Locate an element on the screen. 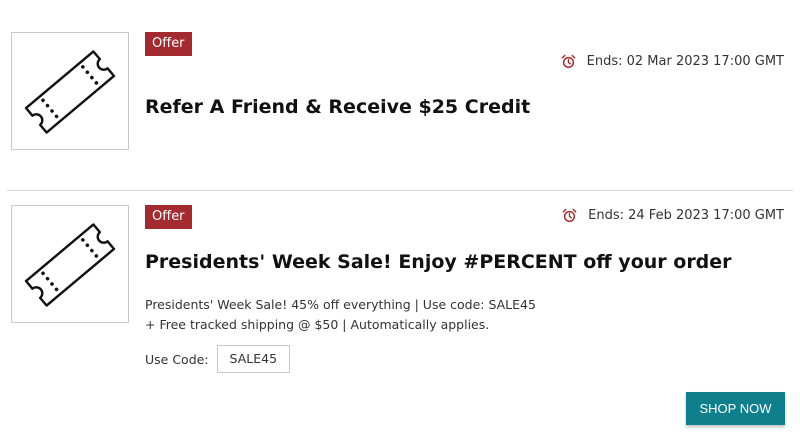 The width and height of the screenshot is (800, 445). offer-end-text: Ends: 02 Mar 2023 17:00 GMT is located at coordinates (685, 61).